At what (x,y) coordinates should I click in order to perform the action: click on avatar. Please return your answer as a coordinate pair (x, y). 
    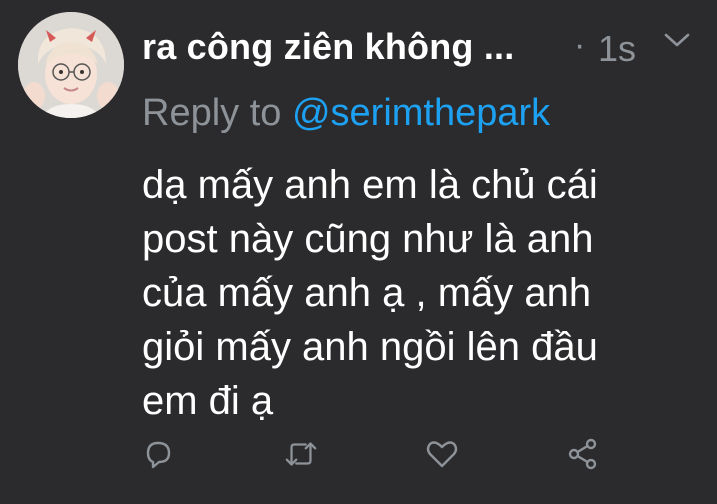
    Looking at the image, I should click on (71, 65).